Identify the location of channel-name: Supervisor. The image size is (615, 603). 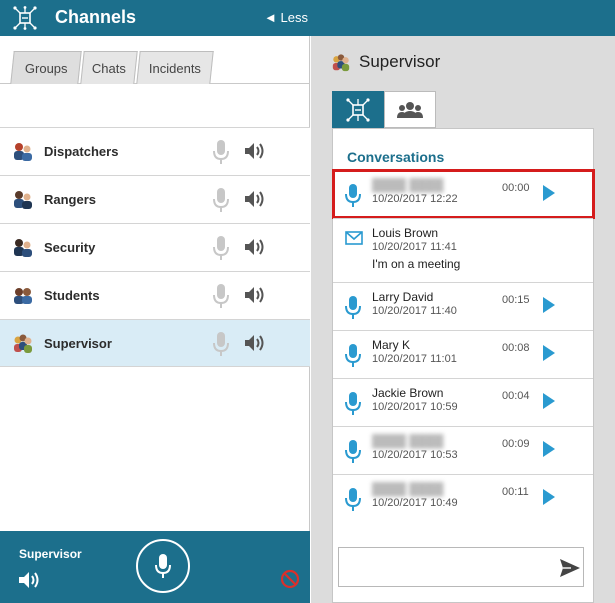
(78, 343).